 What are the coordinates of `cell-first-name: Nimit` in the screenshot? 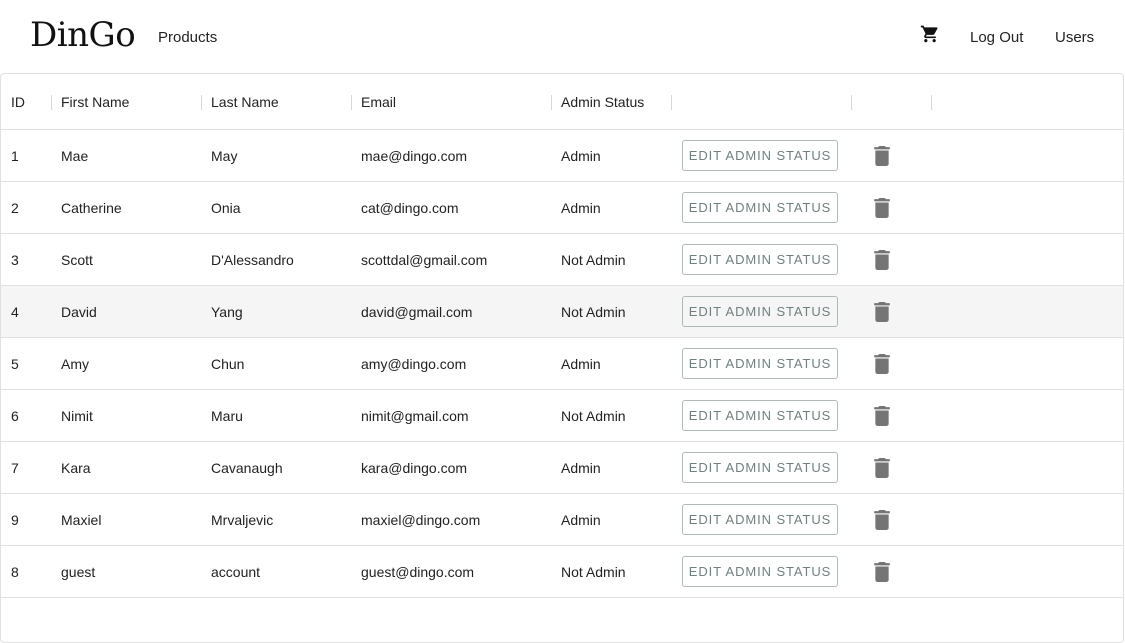 It's located at (77, 416).